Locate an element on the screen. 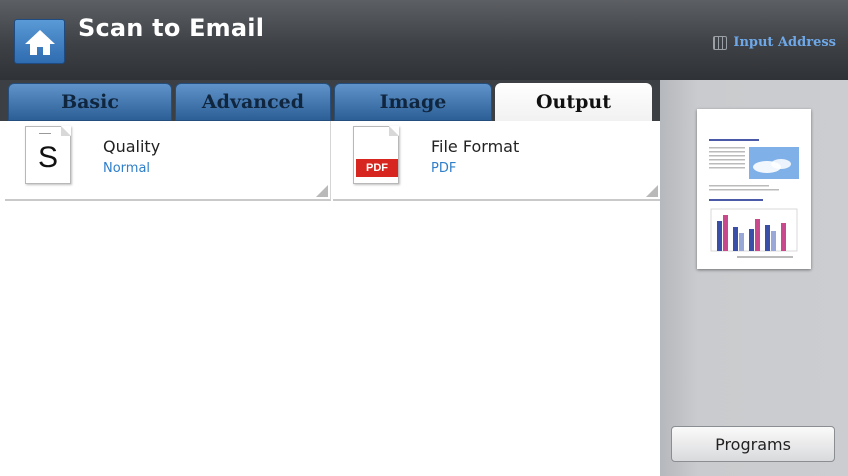  tab-bar: Basic Advanced Image Output is located at coordinates (330, 100).